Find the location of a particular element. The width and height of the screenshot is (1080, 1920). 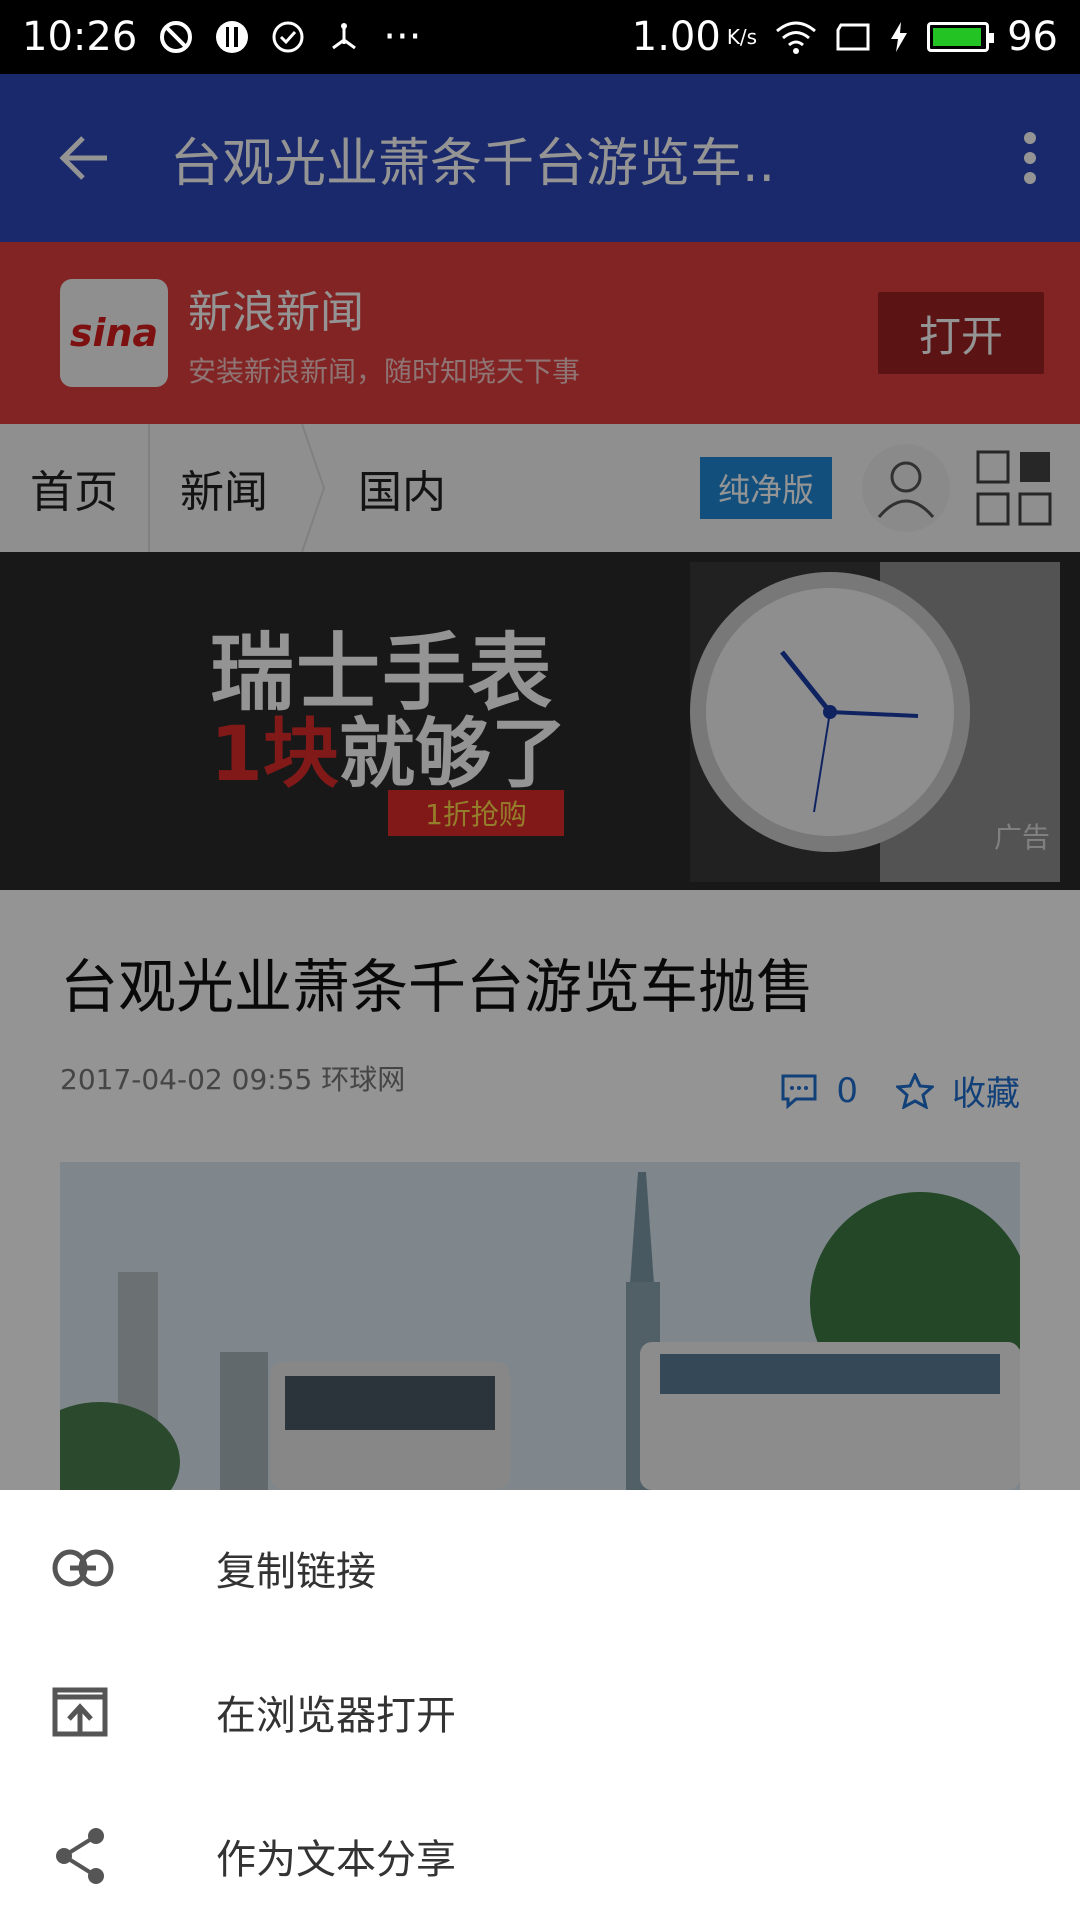

charging-icon is located at coordinates (899, 37).